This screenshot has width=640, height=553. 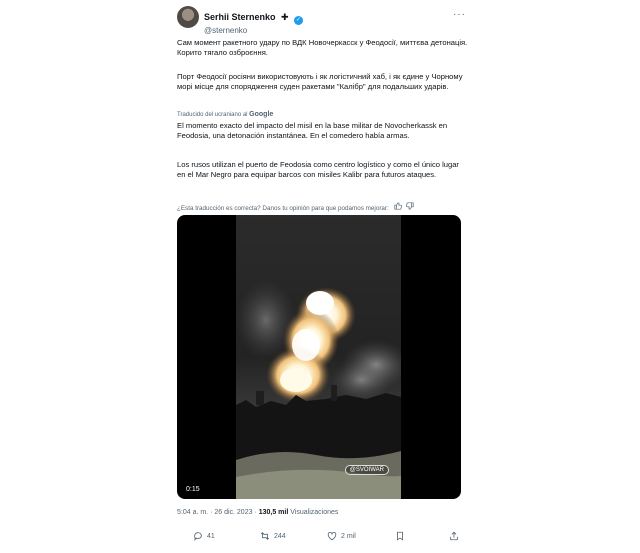 I want to click on video-frame, so click(x=323, y=357).